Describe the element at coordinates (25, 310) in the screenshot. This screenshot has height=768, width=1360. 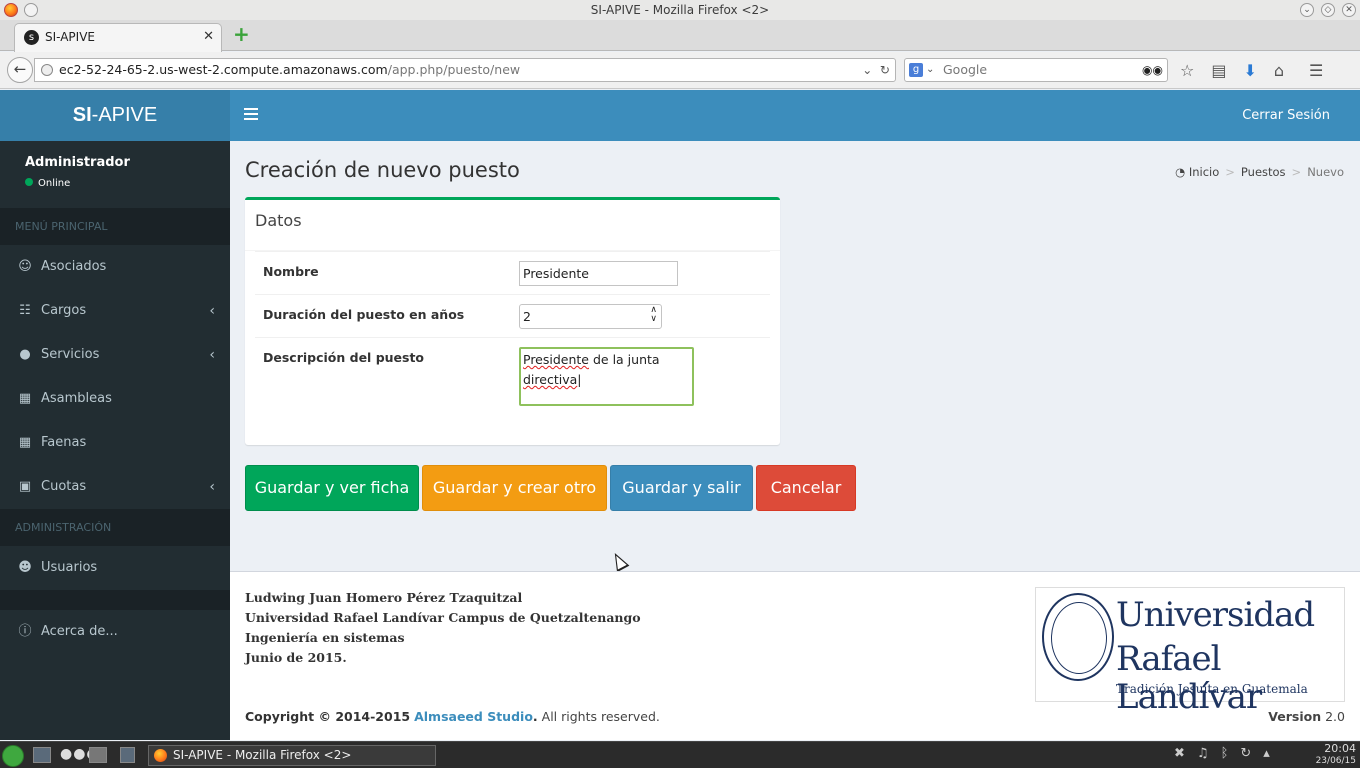
I see `sitemap-icon: ☷` at that location.